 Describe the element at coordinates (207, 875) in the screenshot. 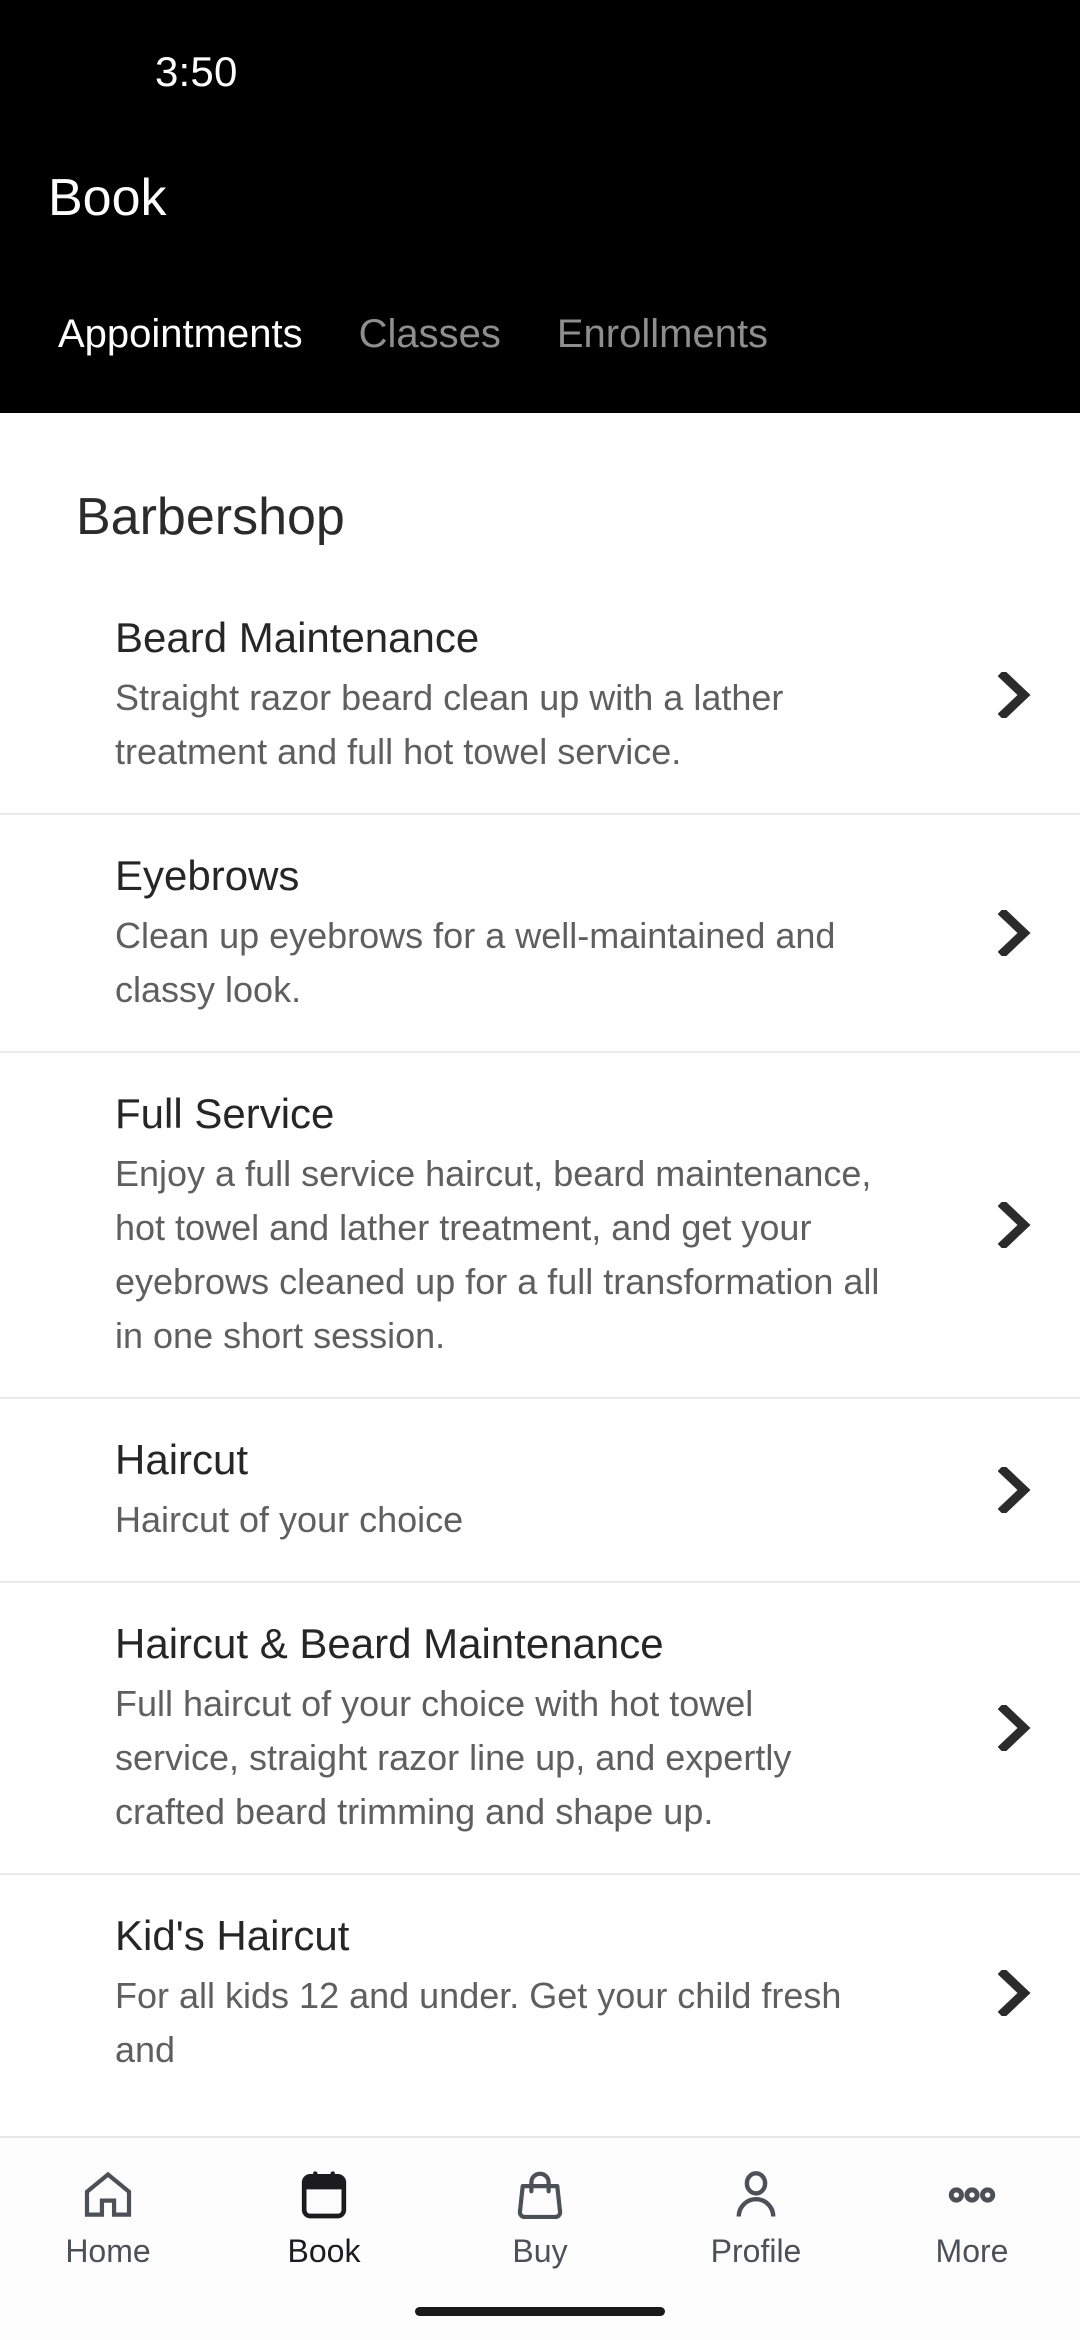

I see `list-item-title: Eyebrows` at that location.